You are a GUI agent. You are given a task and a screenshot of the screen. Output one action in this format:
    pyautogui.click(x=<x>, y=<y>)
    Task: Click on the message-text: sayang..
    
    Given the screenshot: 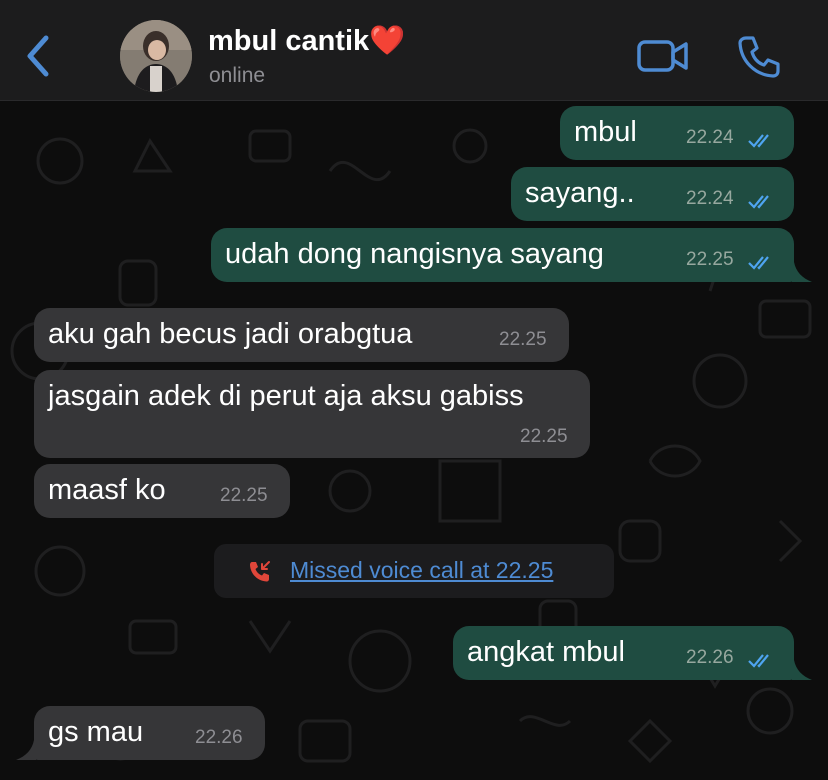 What is the action you would take?
    pyautogui.click(x=580, y=193)
    